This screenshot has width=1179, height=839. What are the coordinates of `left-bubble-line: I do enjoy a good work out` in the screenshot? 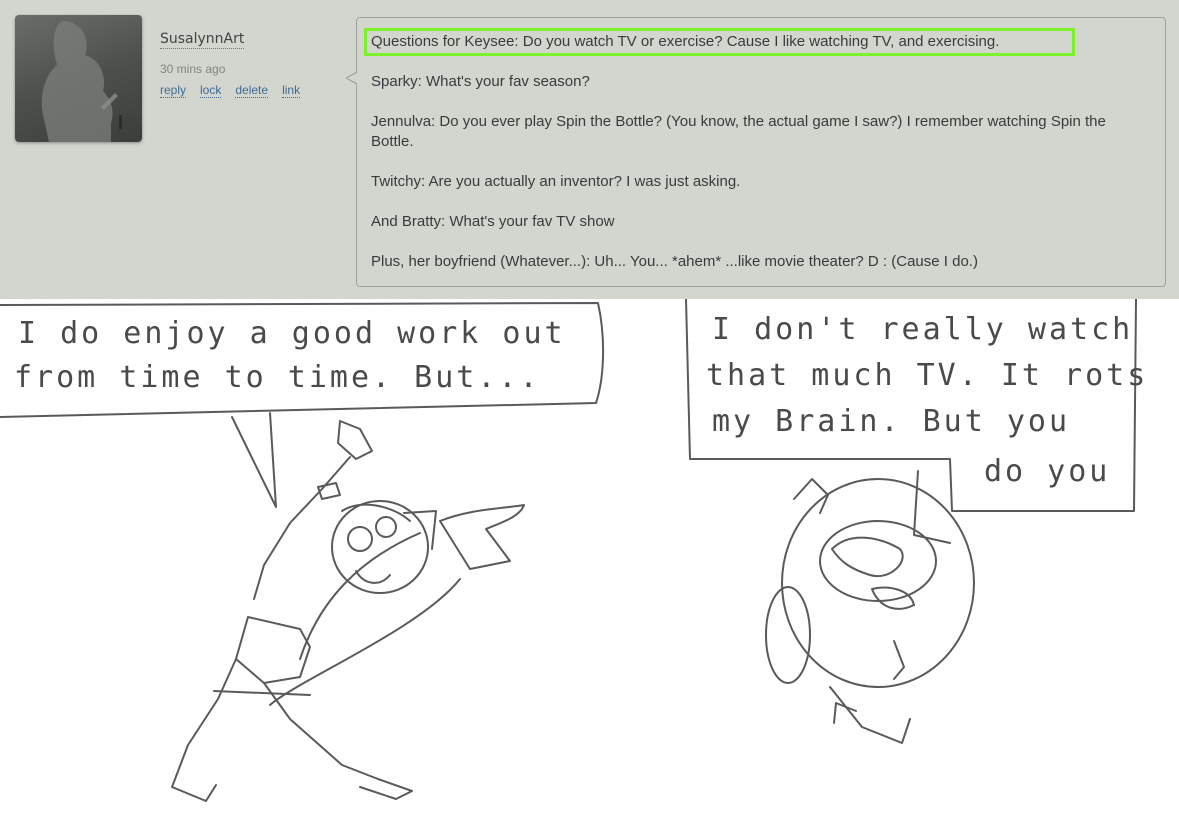 It's located at (292, 333).